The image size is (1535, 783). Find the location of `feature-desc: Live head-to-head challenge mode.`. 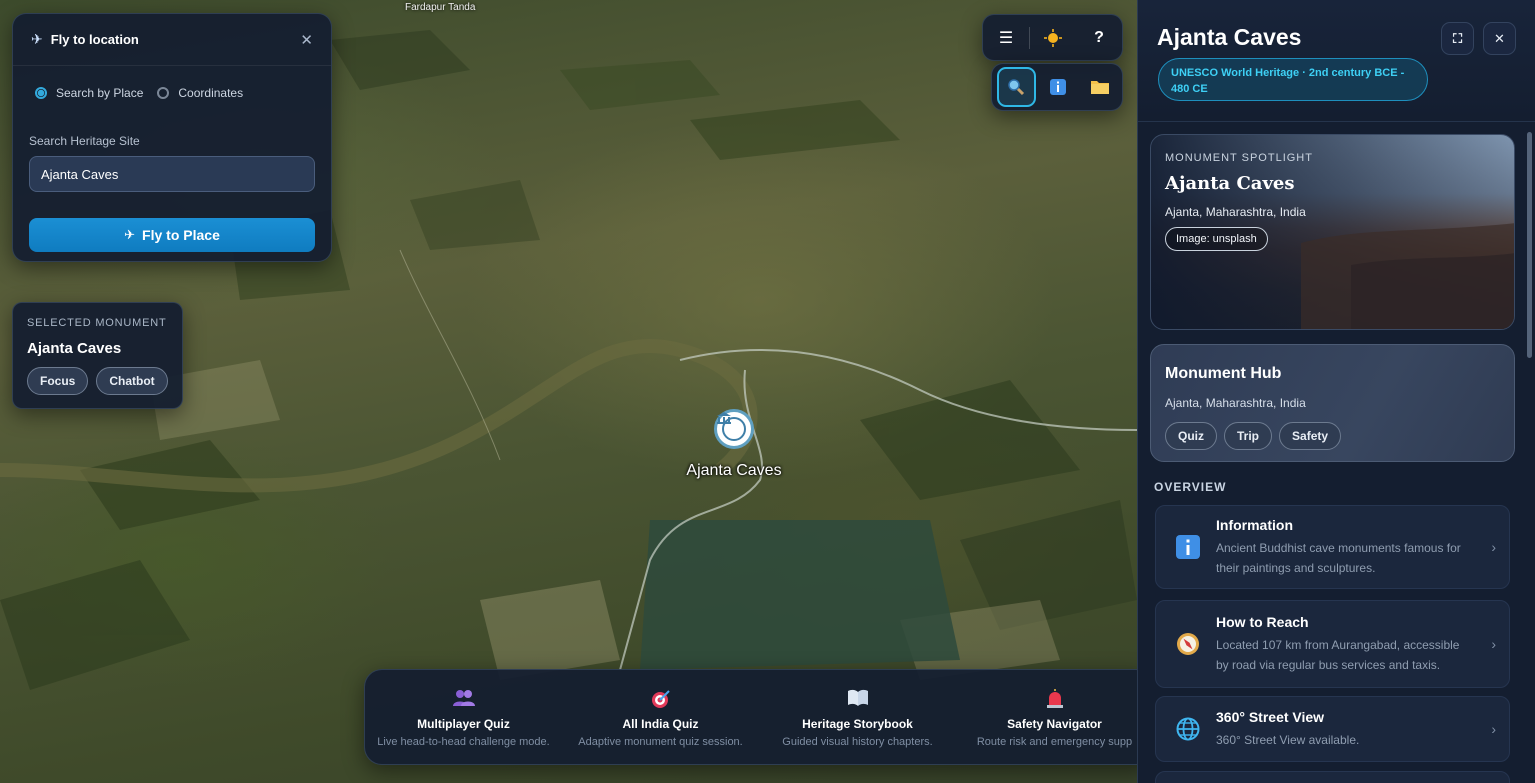

feature-desc: Live head-to-head challenge mode. is located at coordinates (463, 742).